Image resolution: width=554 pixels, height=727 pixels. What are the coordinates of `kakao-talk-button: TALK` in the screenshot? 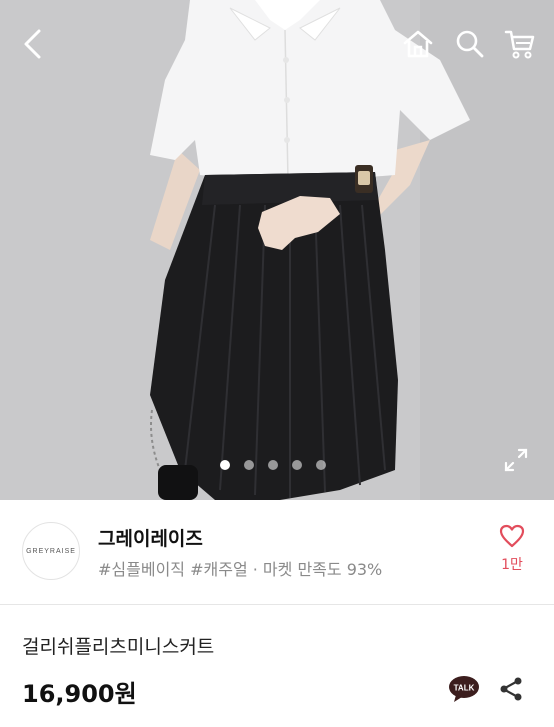 It's located at (464, 689).